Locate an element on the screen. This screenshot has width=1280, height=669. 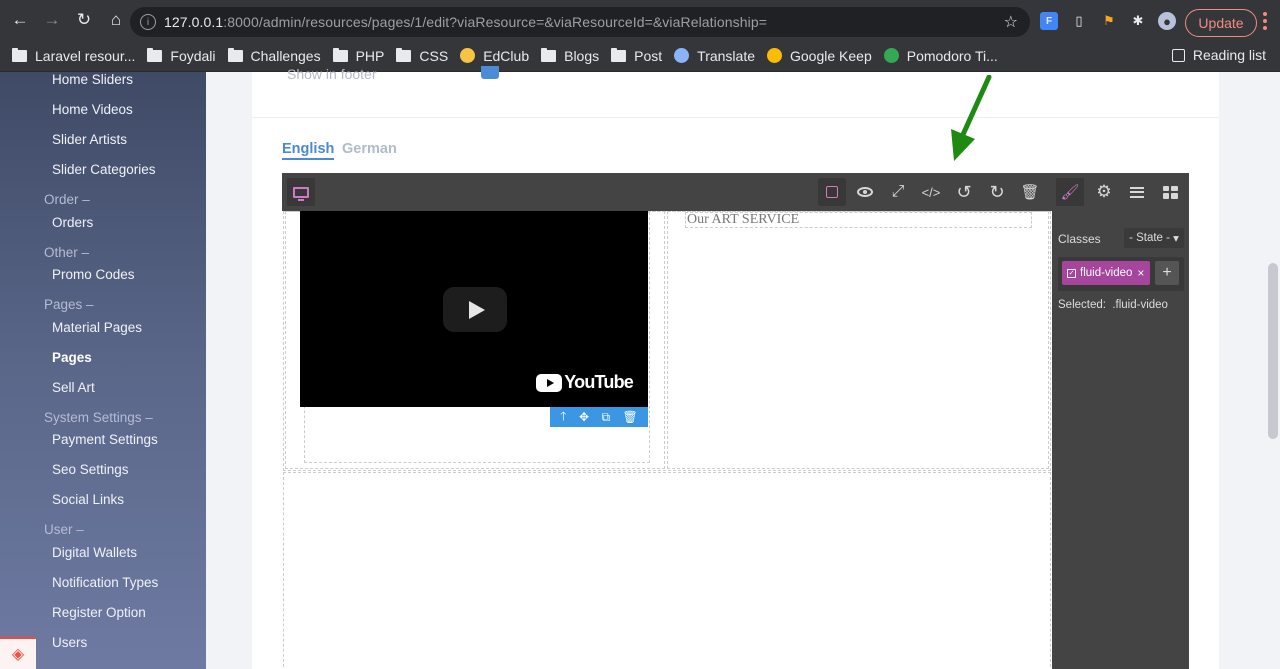
sidebar-item: Register Option is located at coordinates (99, 612).